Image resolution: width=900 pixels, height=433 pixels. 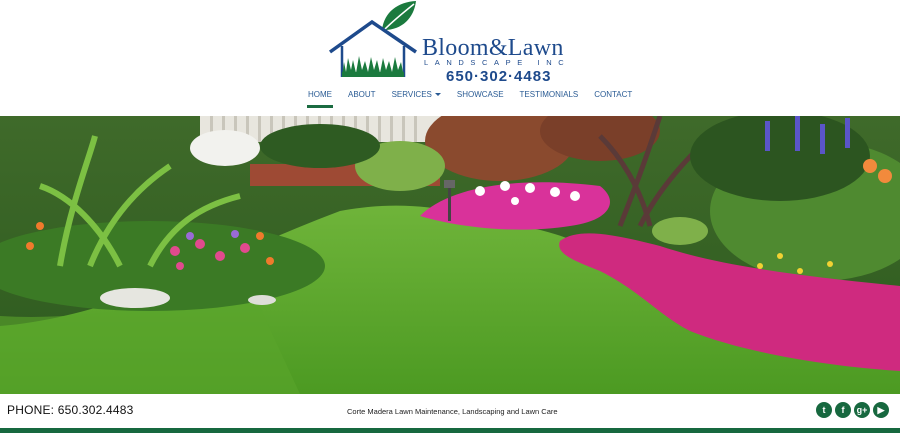 I want to click on facebook-icon: f, so click(x=843, y=410).